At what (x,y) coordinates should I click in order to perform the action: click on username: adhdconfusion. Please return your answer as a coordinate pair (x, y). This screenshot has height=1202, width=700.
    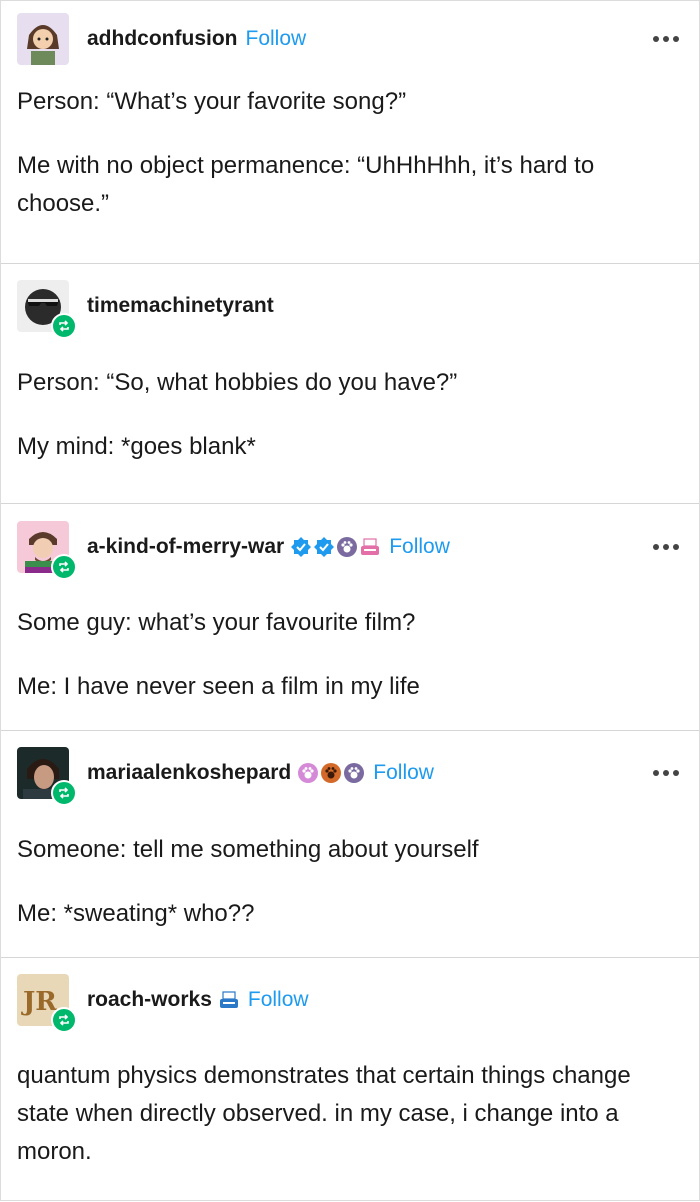
    Looking at the image, I should click on (162, 39).